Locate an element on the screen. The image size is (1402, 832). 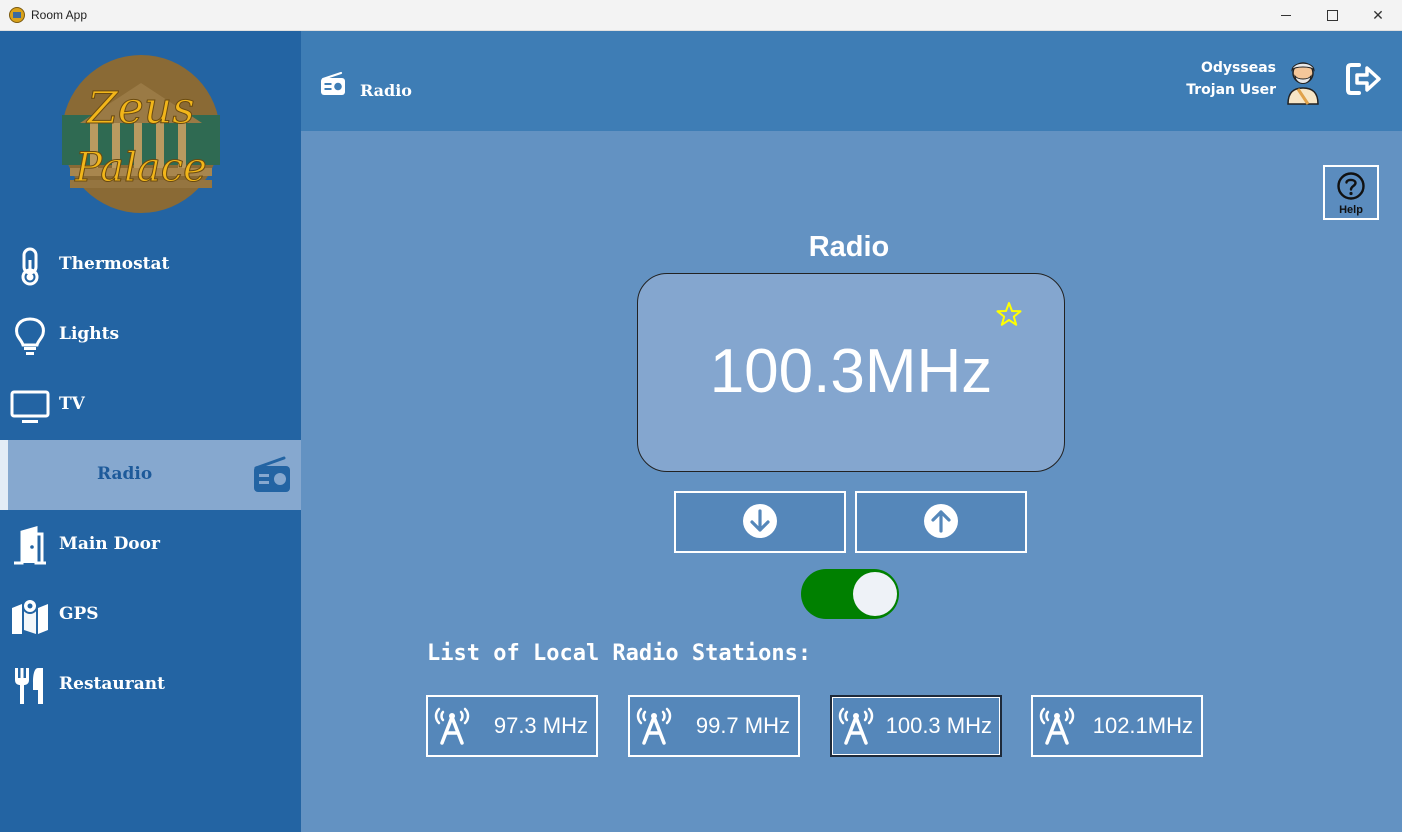
tune-up-button is located at coordinates (941, 522).